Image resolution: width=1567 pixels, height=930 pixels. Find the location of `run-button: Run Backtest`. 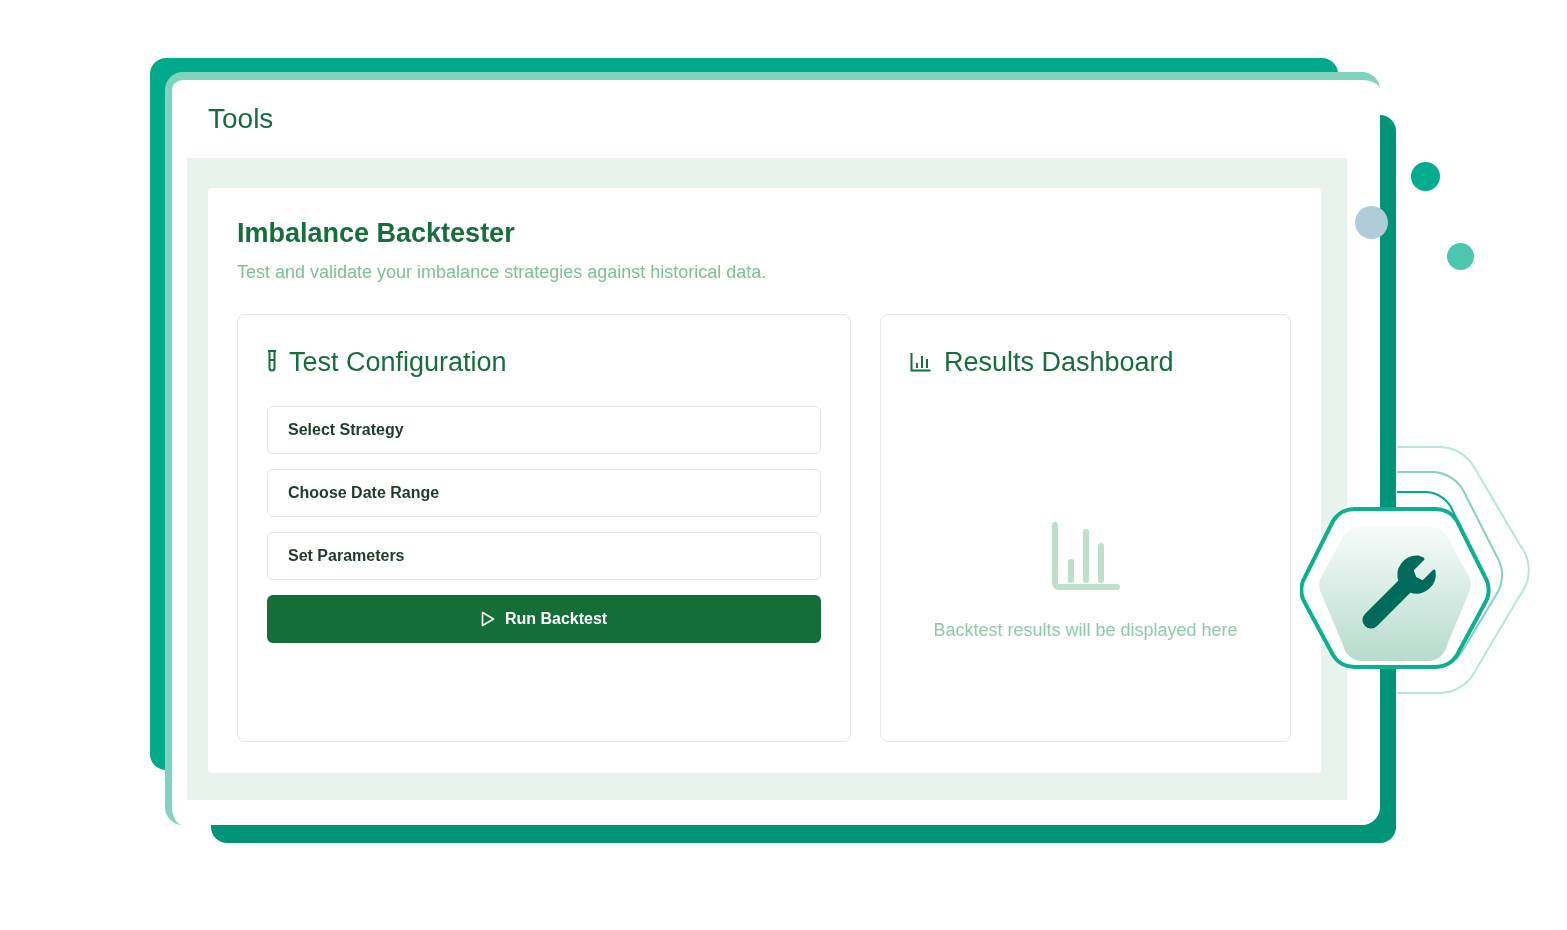

run-button: Run Backtest is located at coordinates (544, 619).